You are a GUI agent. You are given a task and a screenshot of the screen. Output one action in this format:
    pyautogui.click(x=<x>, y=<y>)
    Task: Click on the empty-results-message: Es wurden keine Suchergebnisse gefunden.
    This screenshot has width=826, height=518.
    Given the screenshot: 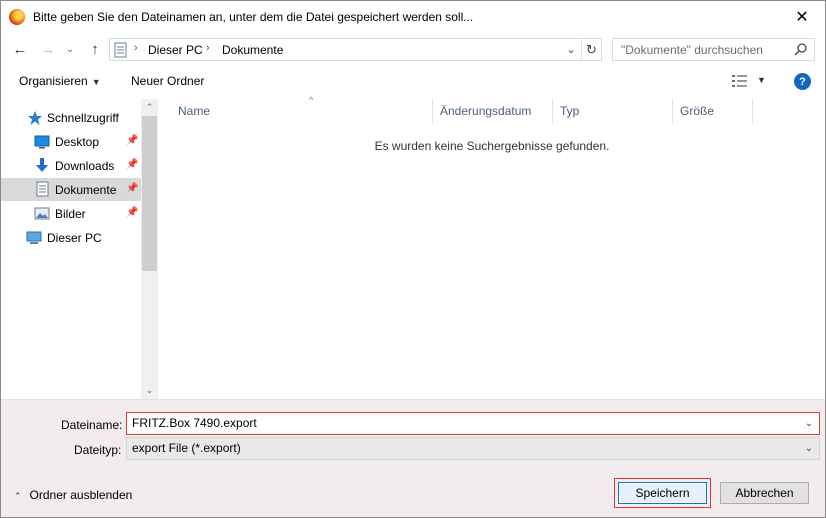 What is the action you would take?
    pyautogui.click(x=492, y=146)
    